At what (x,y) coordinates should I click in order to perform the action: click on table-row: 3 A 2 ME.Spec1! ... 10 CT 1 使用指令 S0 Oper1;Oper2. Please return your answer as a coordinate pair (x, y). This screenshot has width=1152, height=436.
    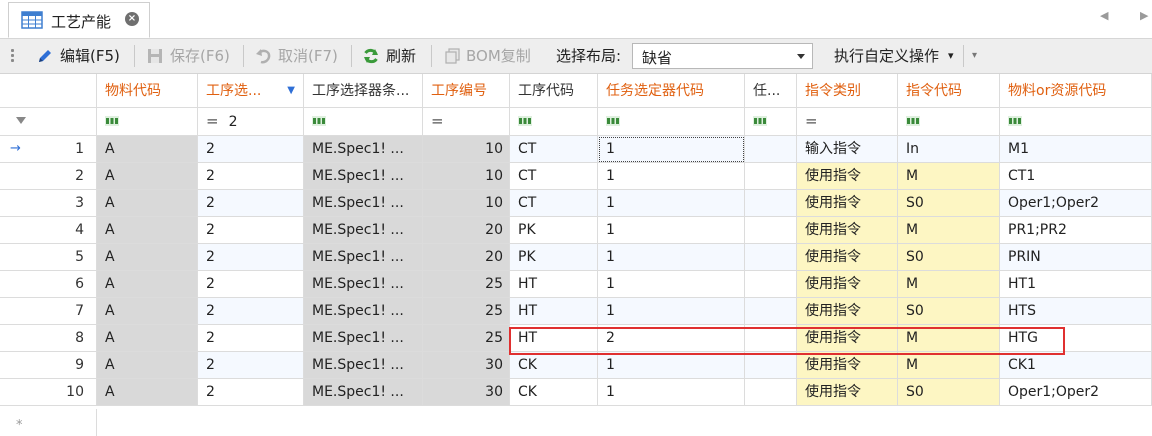
    Looking at the image, I should click on (576, 203).